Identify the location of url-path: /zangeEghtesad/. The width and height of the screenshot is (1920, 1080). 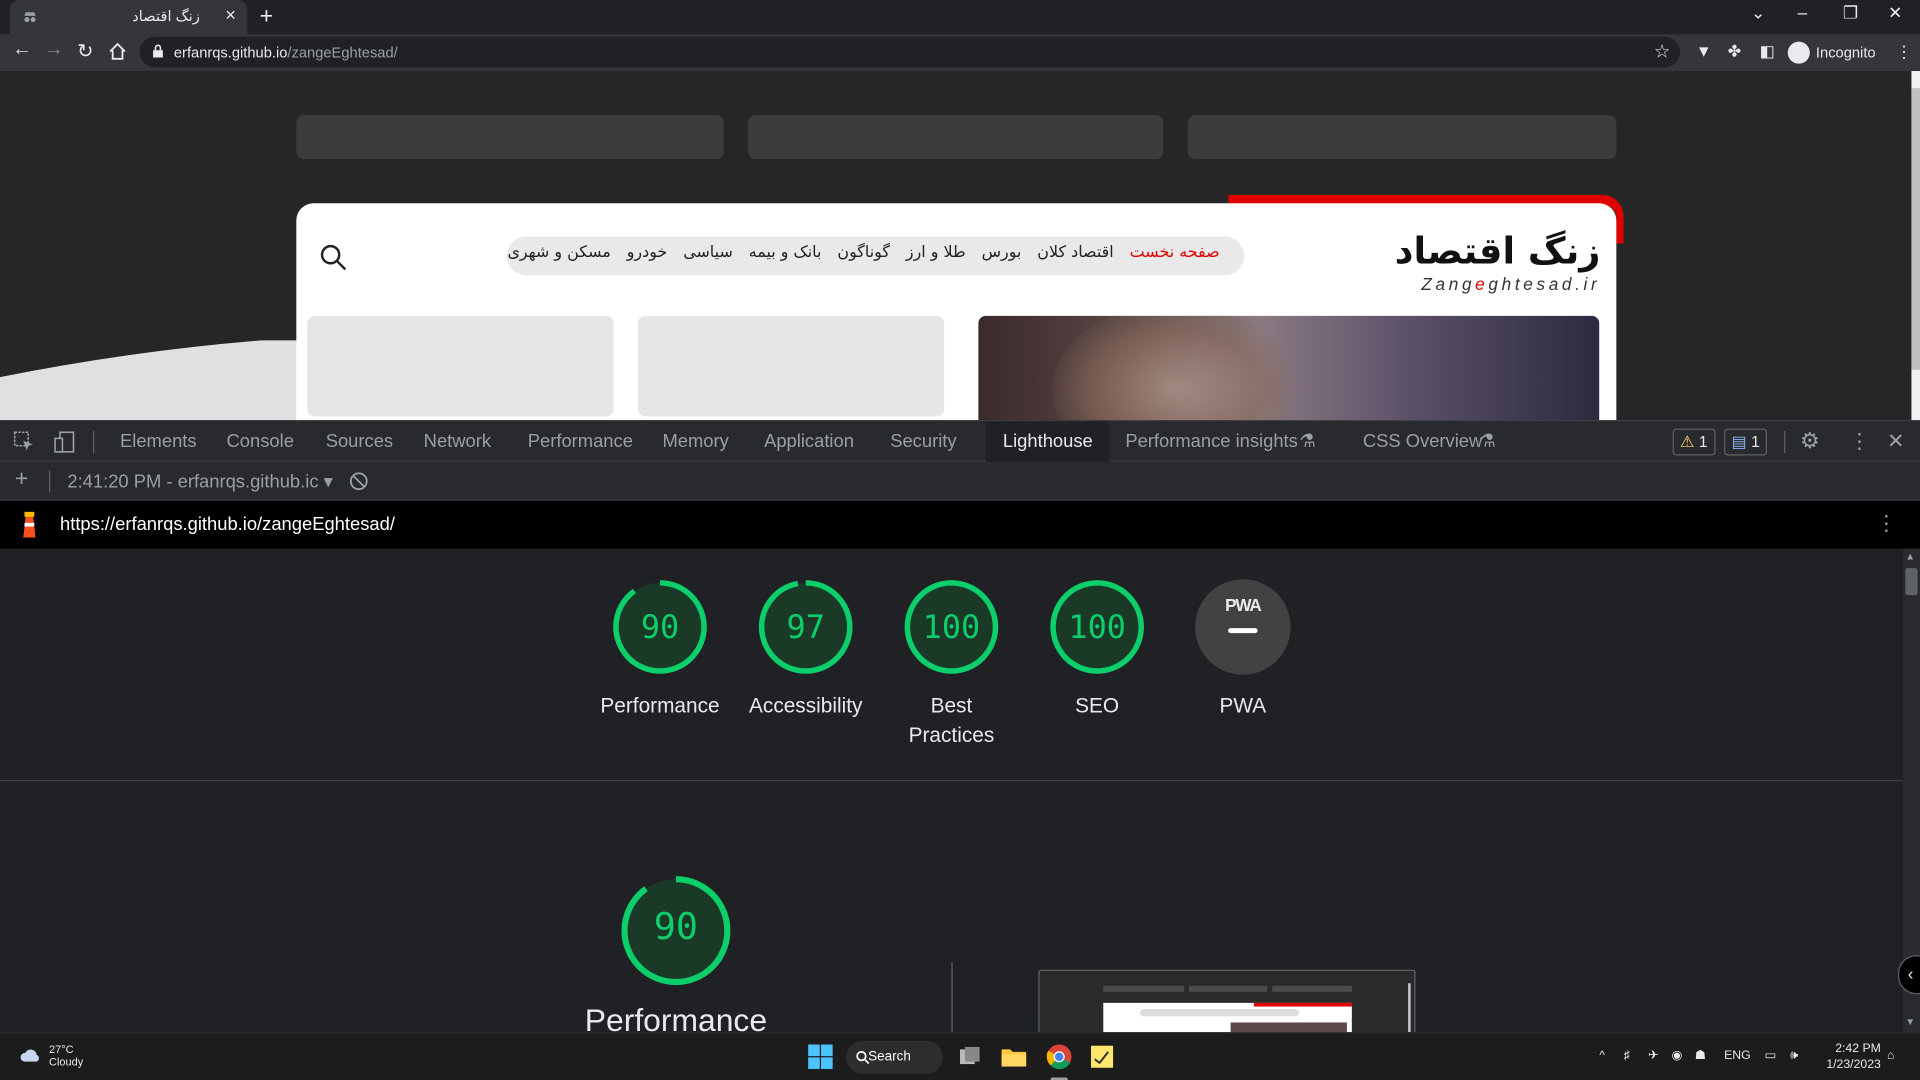
(342, 53).